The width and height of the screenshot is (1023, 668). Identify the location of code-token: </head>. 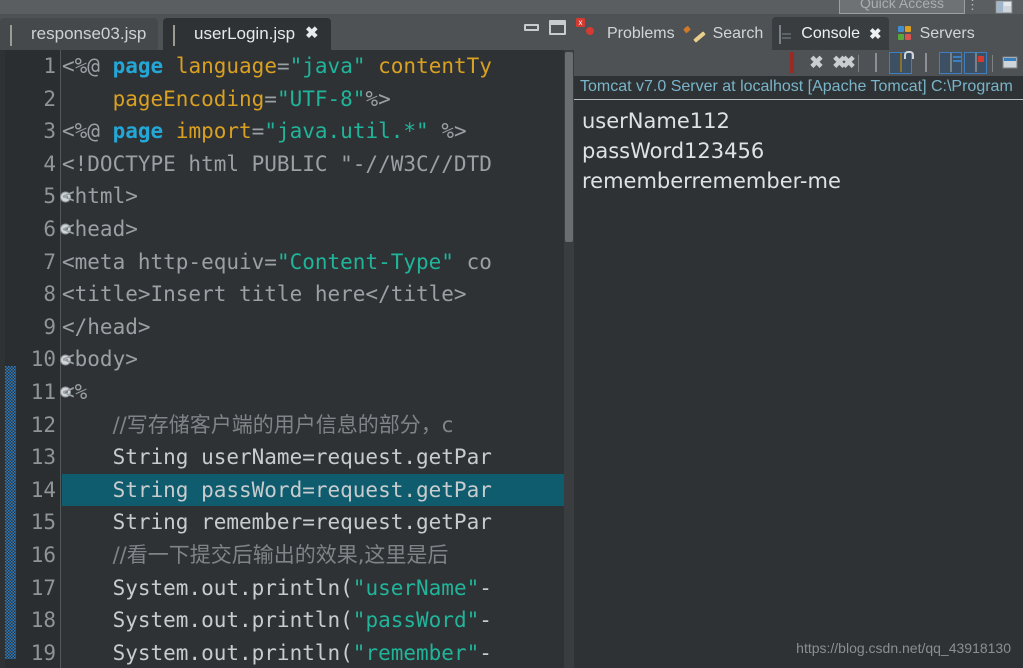
(106, 326).